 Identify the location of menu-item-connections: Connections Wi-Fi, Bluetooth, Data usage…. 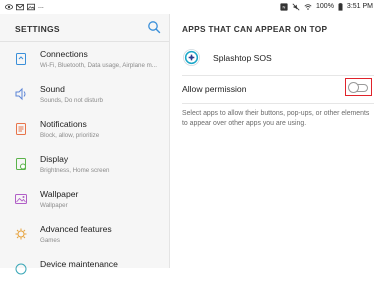
(84, 62).